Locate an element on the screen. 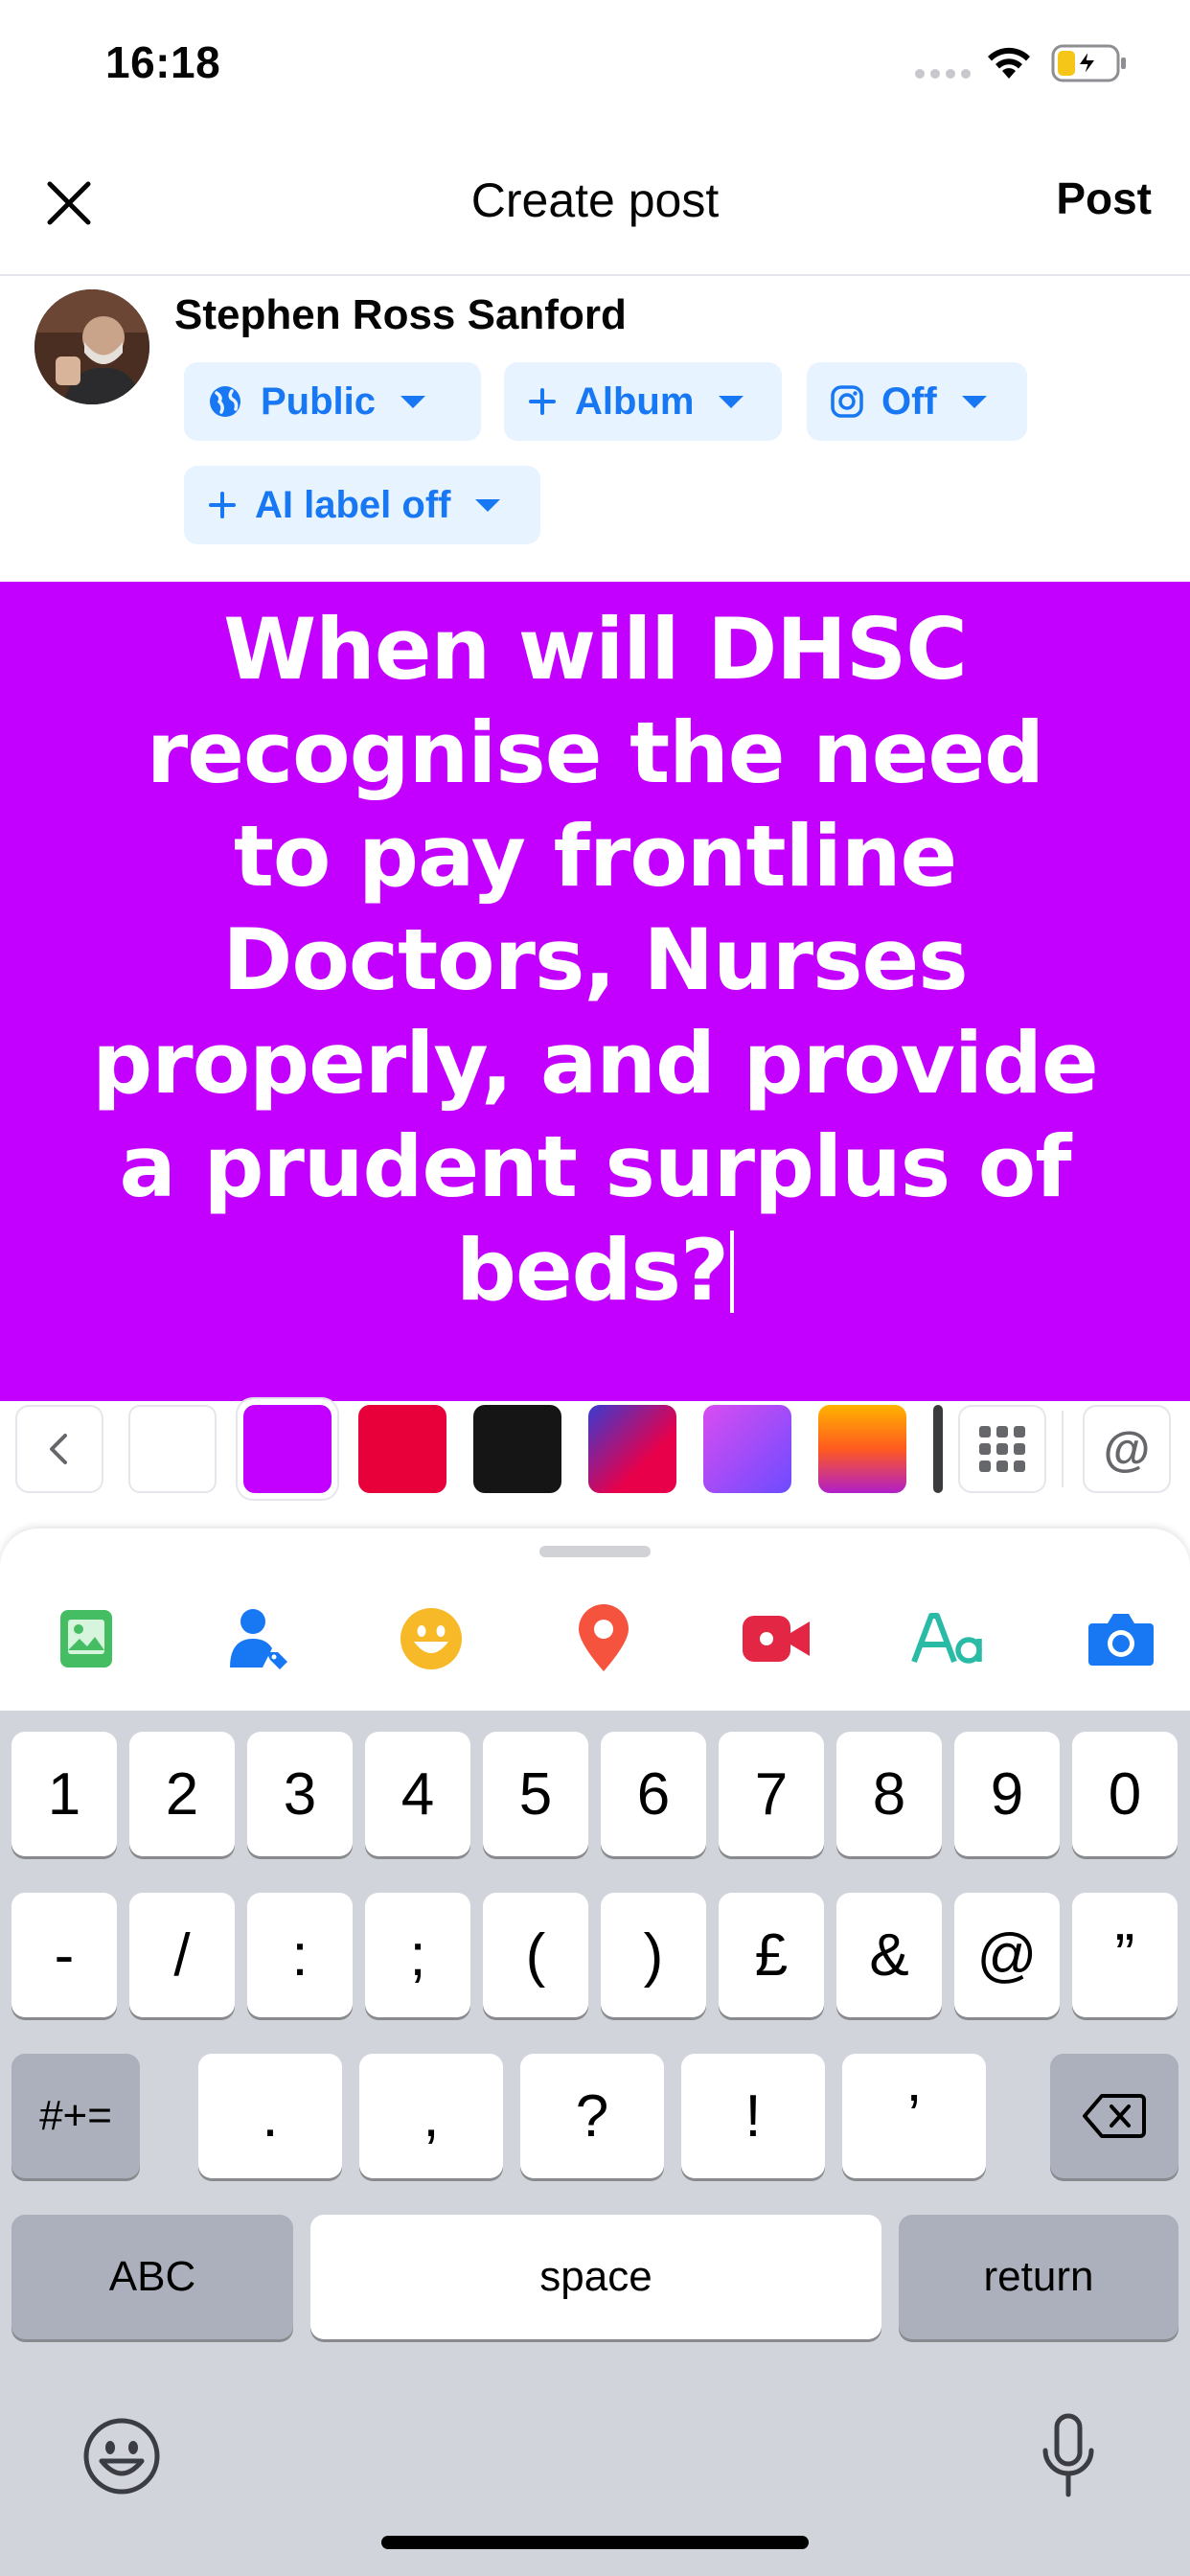  key-3: 3 is located at coordinates (300, 1794).